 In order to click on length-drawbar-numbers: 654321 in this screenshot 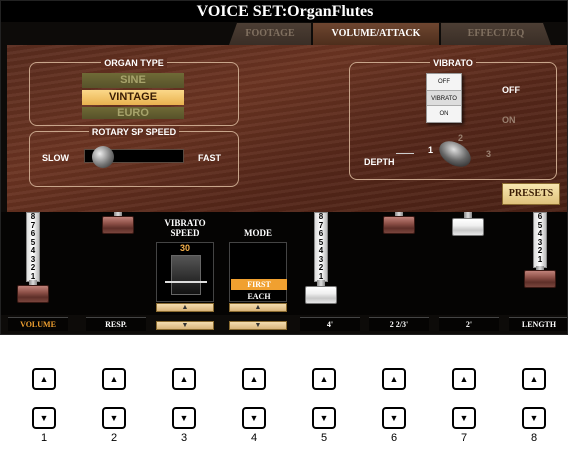, I will do `click(540, 238)`.